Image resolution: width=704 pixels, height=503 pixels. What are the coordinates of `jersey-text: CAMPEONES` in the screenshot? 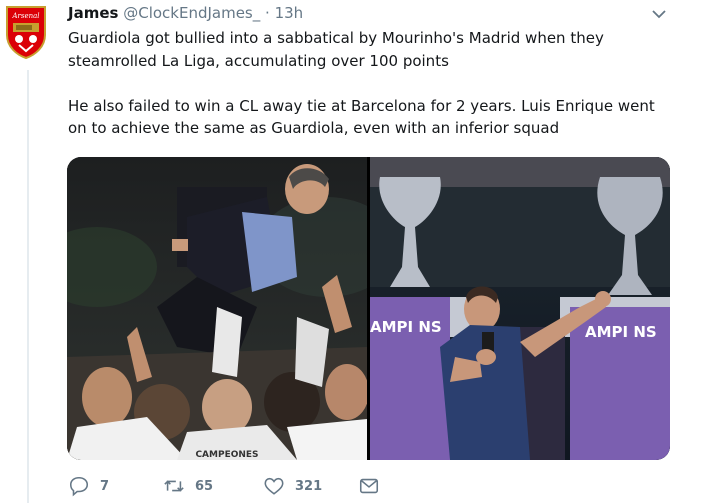 It's located at (226, 455).